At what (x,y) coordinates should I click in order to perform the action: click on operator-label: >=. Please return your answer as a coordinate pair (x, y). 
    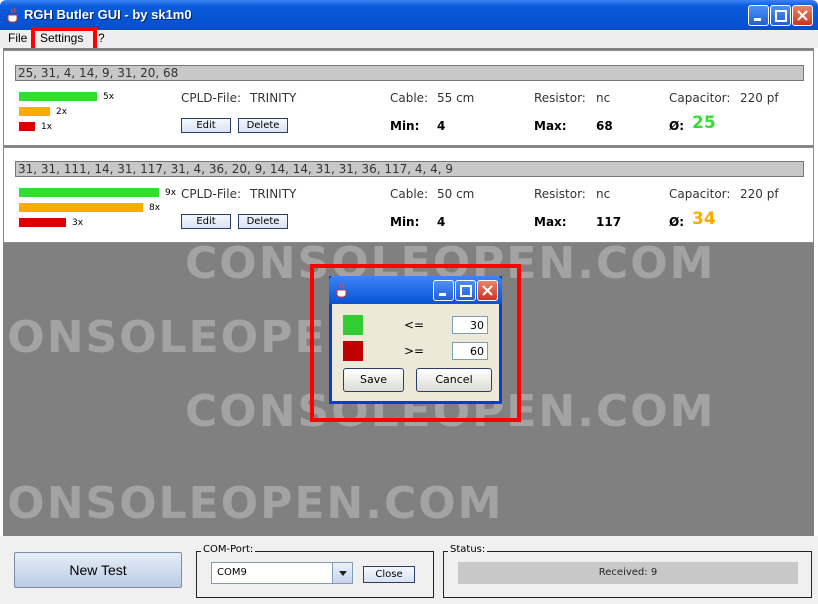
    Looking at the image, I should click on (414, 351).